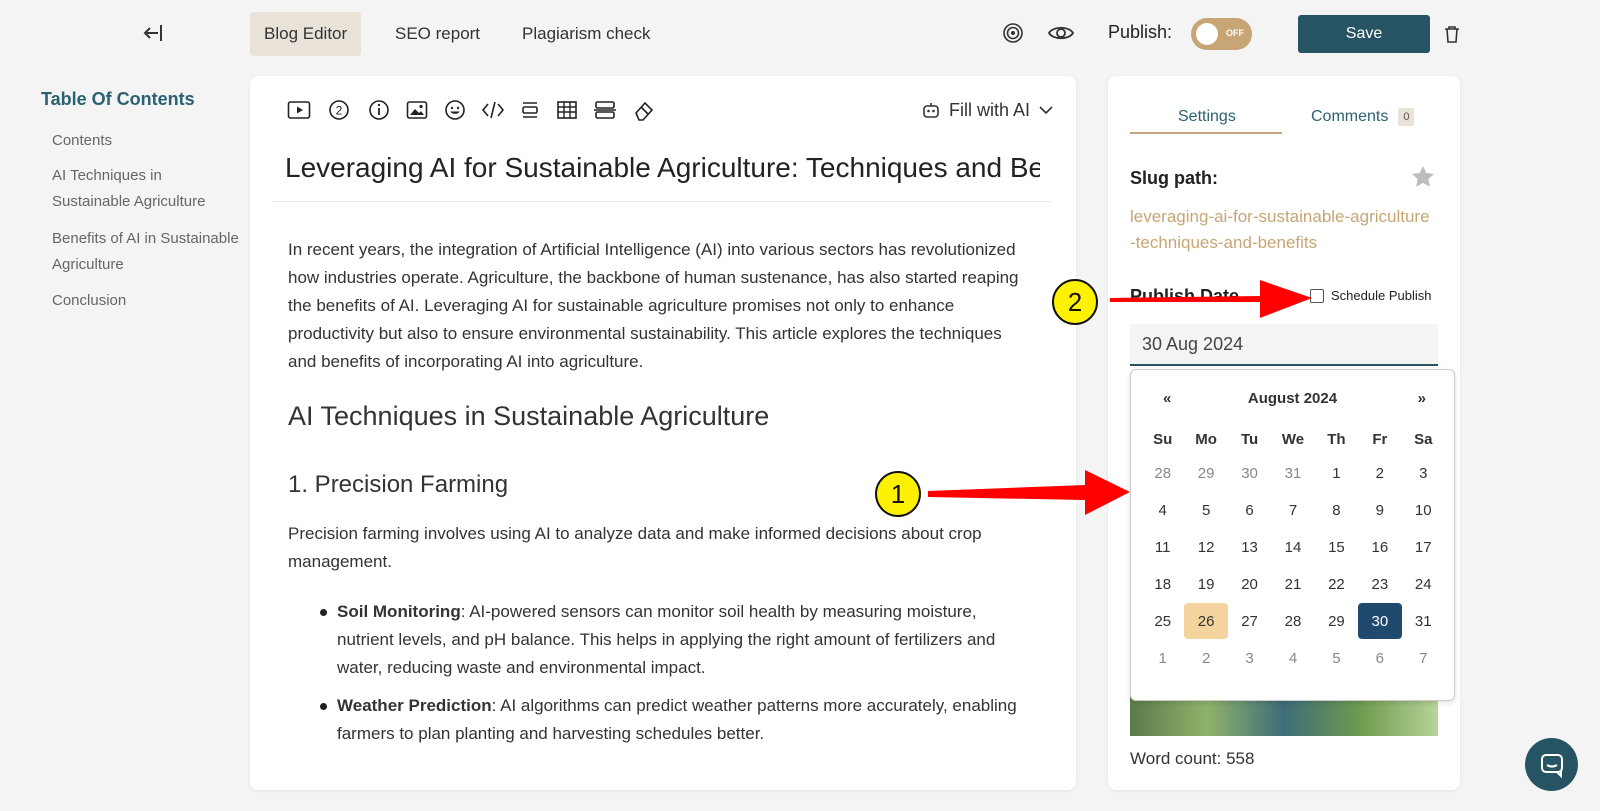 This screenshot has width=1600, height=811. I want to click on chat-widget-button, so click(1551, 764).